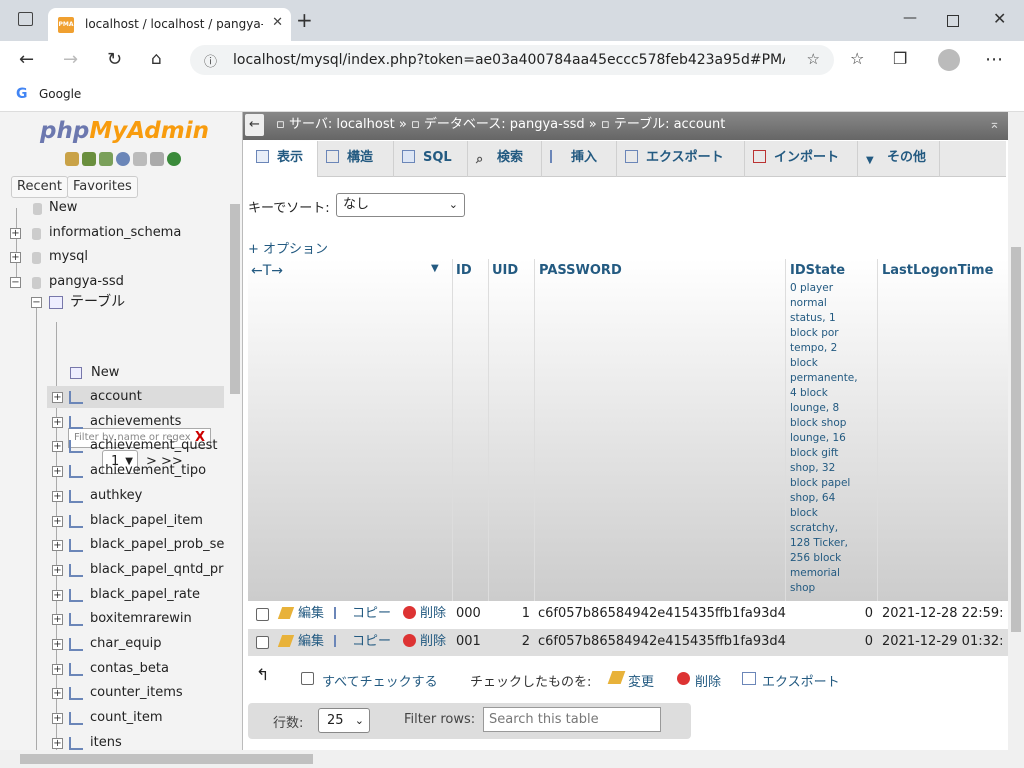 Image resolution: width=1024 pixels, height=768 pixels. Describe the element at coordinates (579, 159) in the screenshot. I see `tab-insert: 挿入` at that location.